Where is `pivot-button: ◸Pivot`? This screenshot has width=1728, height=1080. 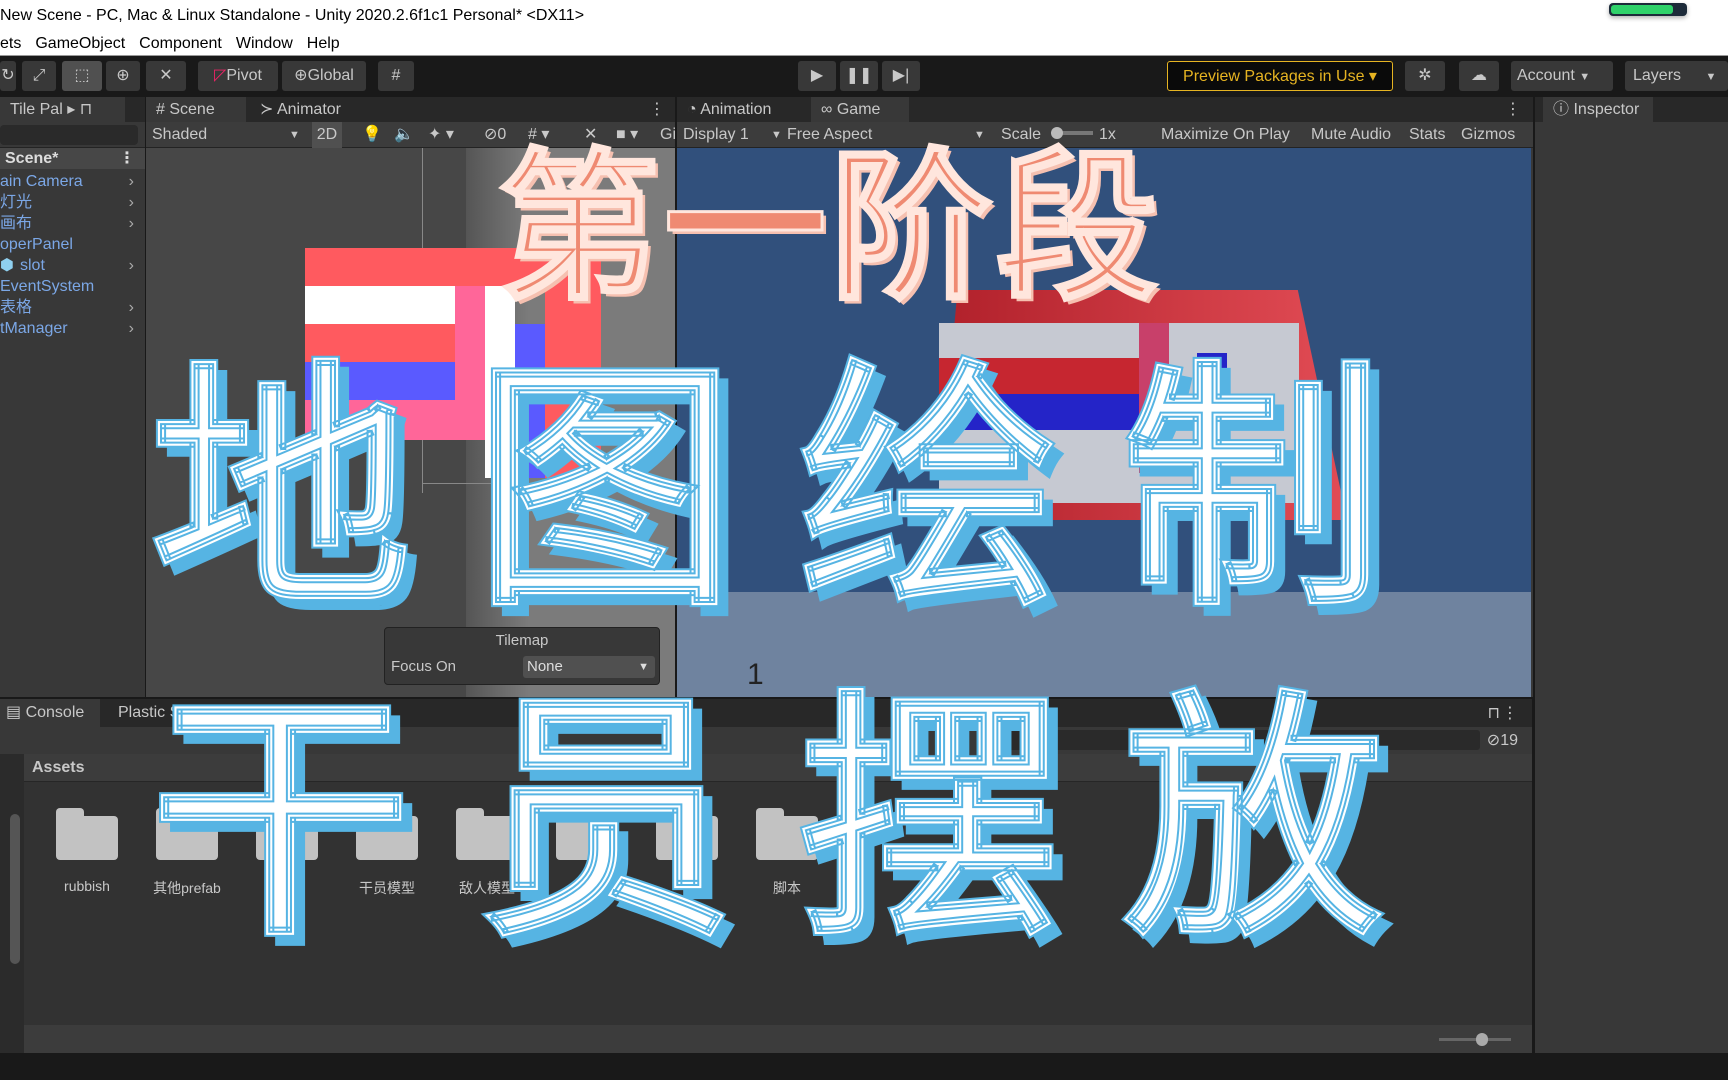 pivot-button: ◸Pivot is located at coordinates (238, 76).